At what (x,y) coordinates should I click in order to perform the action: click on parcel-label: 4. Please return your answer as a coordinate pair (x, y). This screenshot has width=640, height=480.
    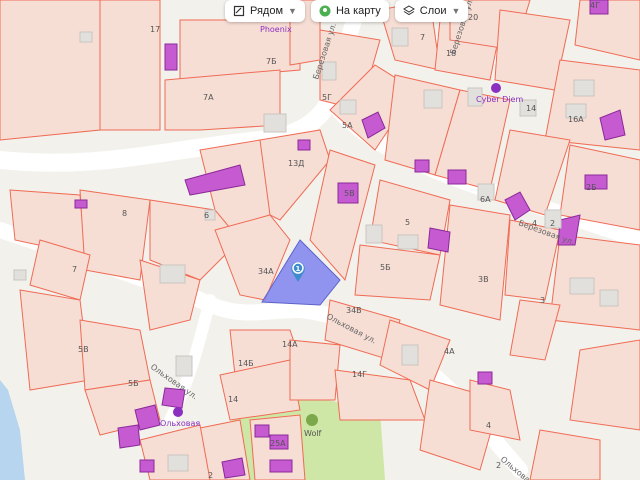
    Looking at the image, I should click on (488, 425).